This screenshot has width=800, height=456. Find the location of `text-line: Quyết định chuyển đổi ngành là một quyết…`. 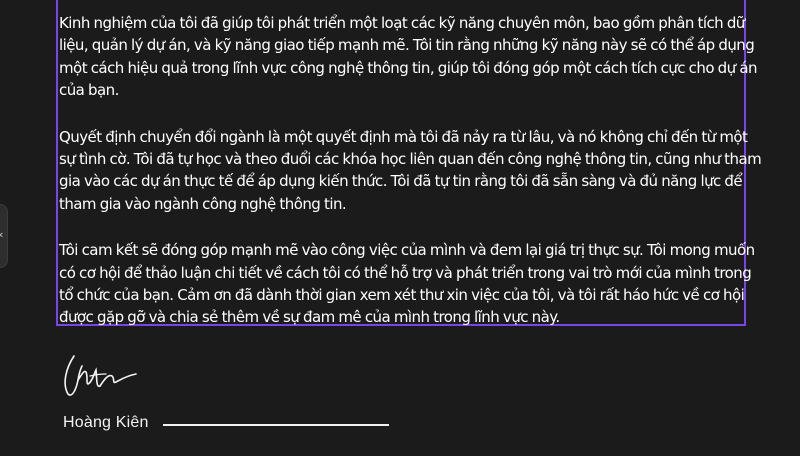

text-line: Quyết định chuyển đổi ngành là một quyết… is located at coordinates (403, 136).